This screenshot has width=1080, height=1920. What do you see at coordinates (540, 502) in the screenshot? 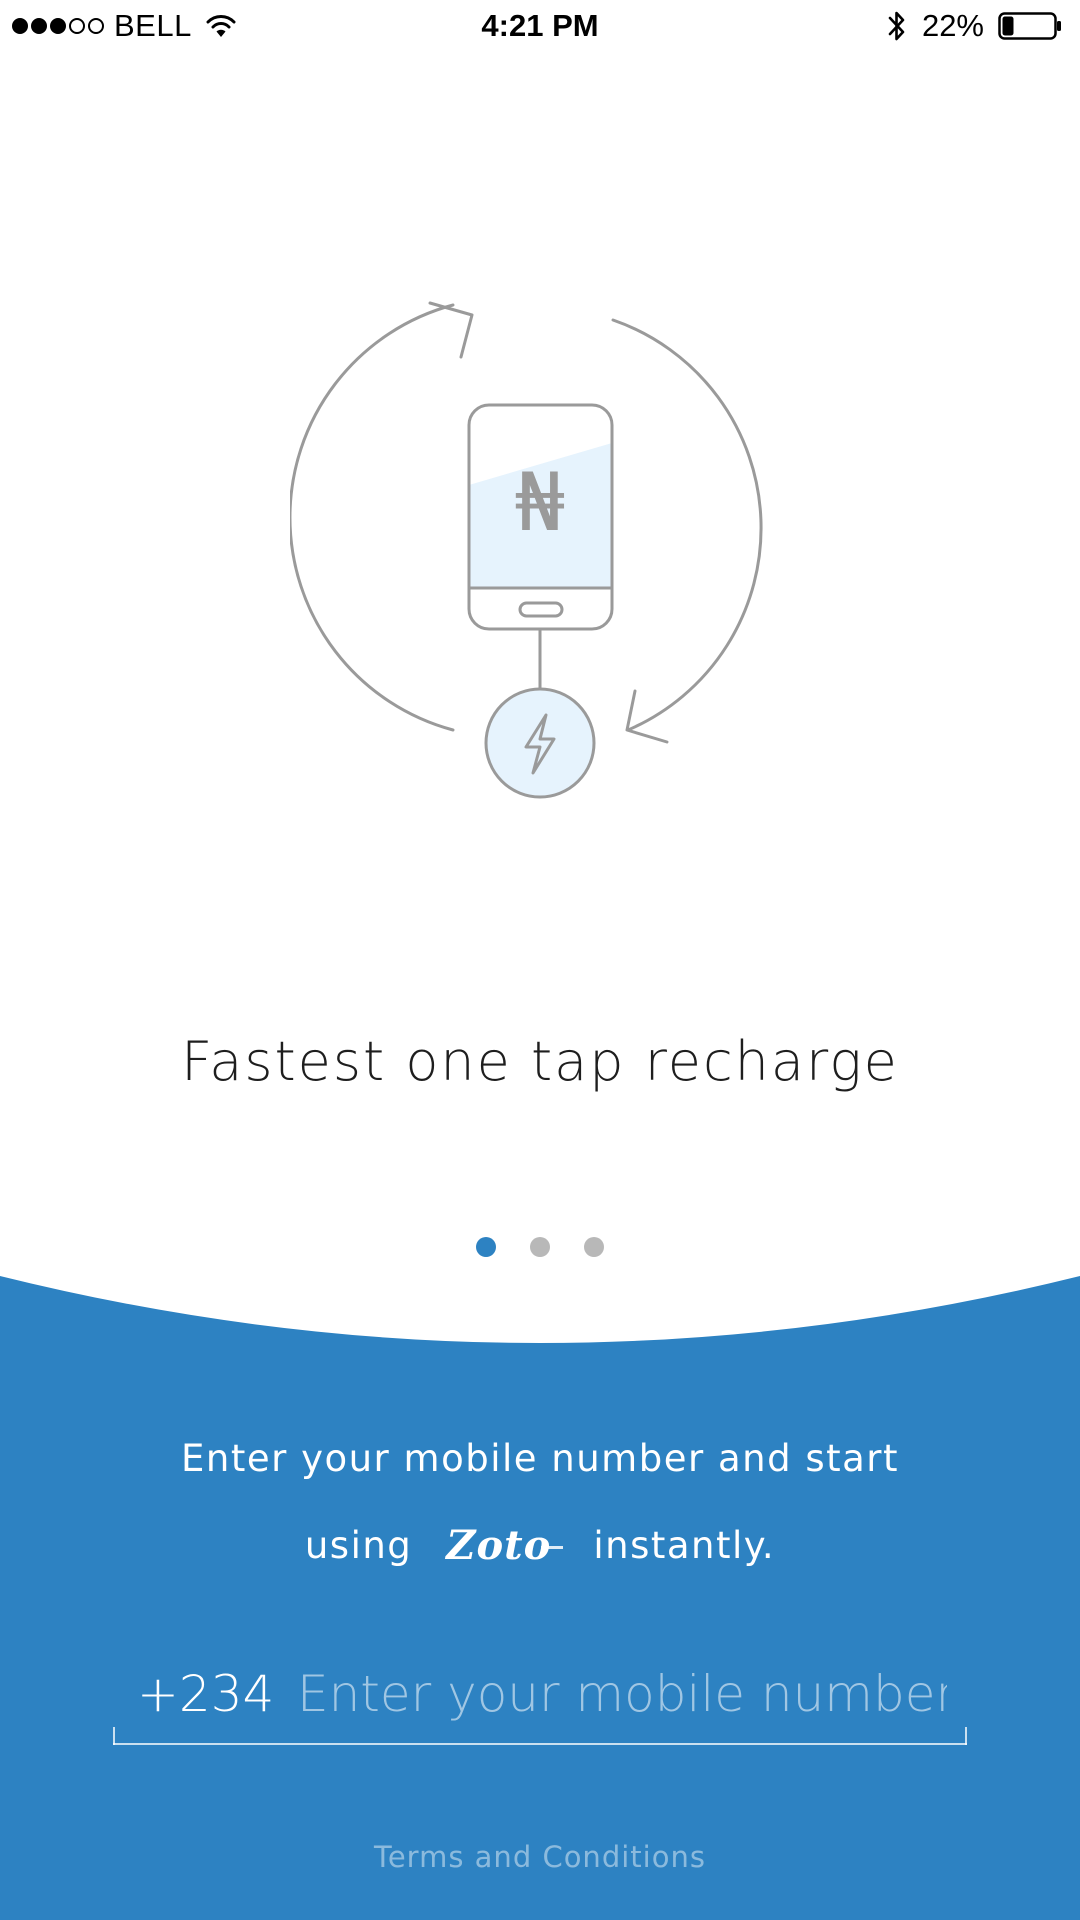
I see `naira-currency-icon: ₦` at bounding box center [540, 502].